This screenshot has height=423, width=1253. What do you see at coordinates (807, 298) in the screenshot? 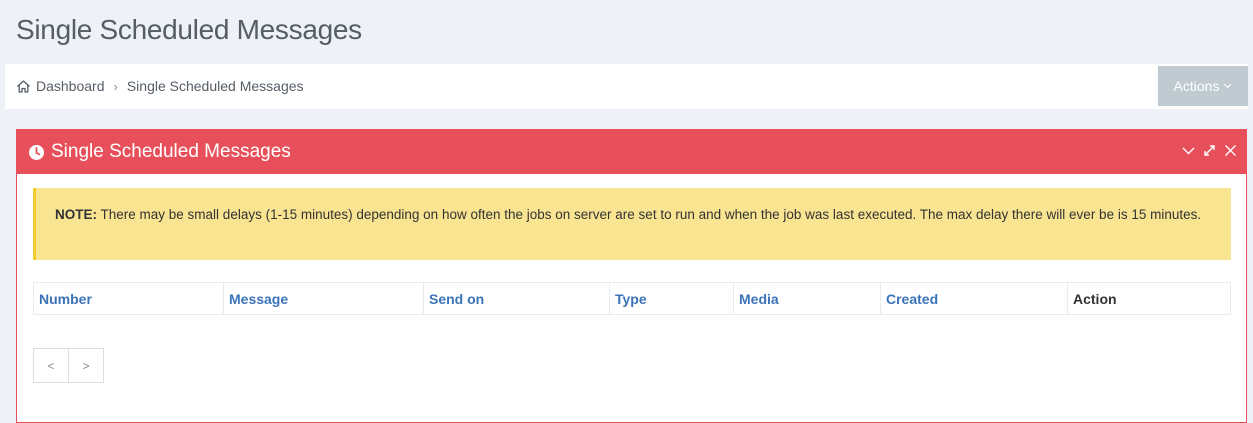
I see `column-header-media: Media` at bounding box center [807, 298].